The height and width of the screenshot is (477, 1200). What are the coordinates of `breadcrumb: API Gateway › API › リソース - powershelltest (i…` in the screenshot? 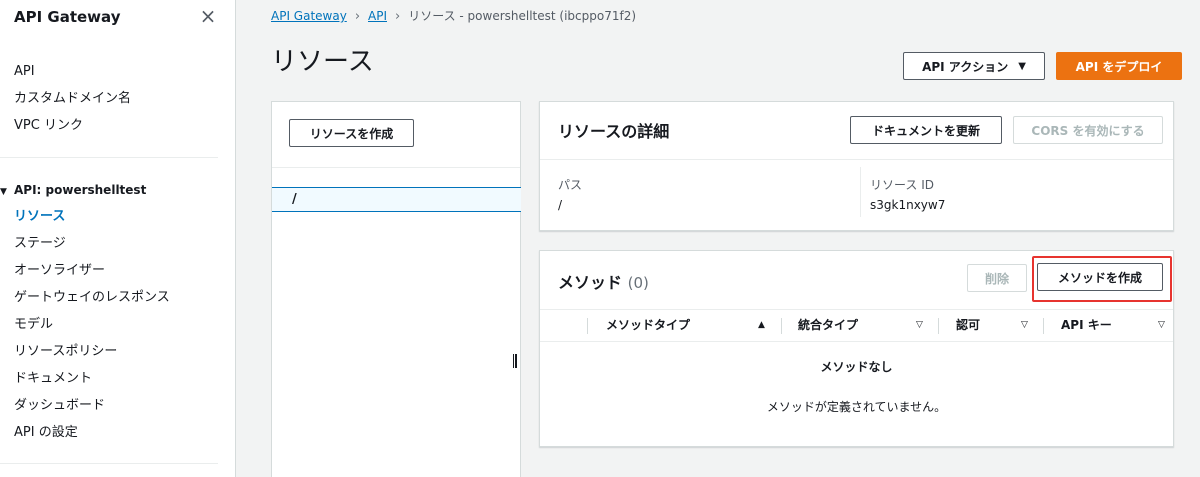 It's located at (453, 16).